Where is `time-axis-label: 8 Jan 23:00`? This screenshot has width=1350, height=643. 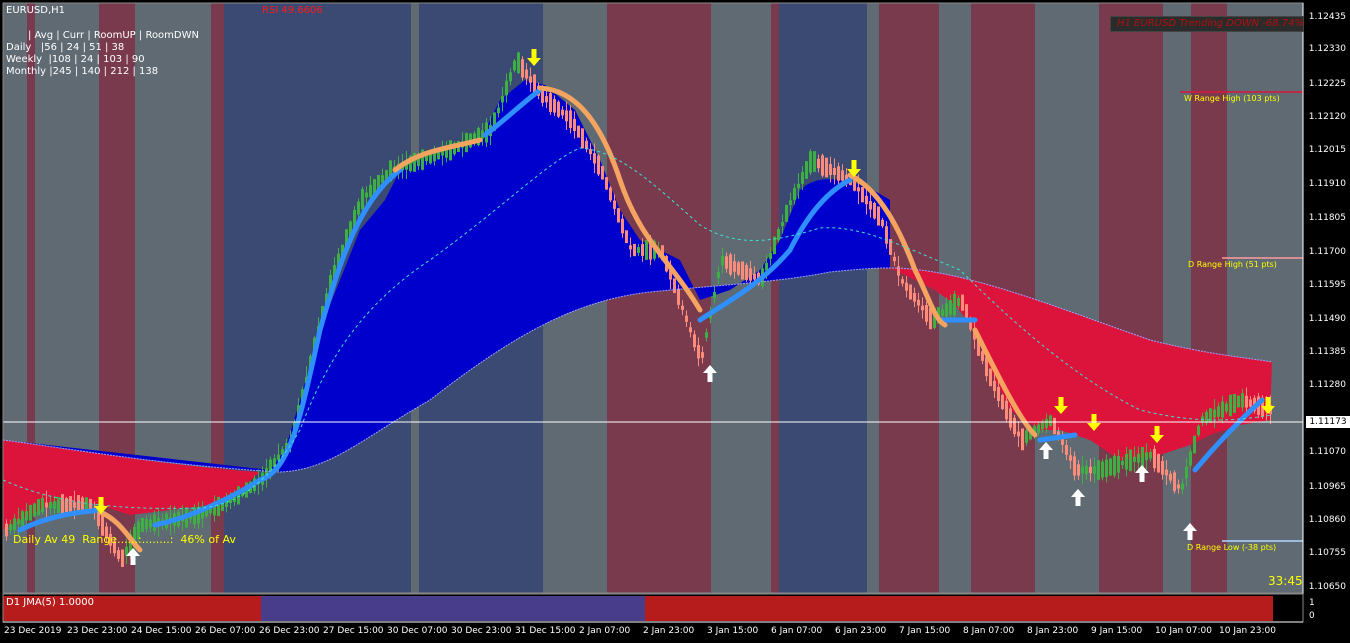 time-axis-label: 8 Jan 23:00 is located at coordinates (1053, 631).